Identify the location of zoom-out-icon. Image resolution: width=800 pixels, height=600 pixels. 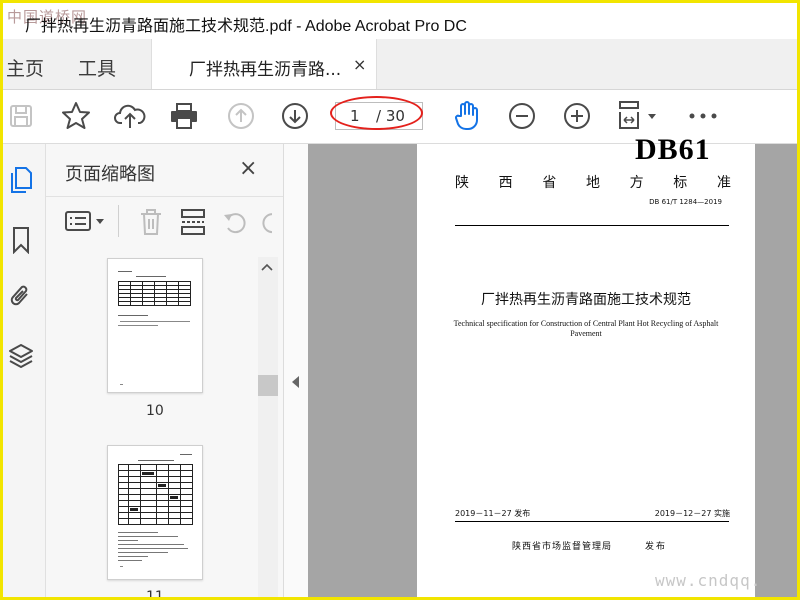
(522, 116).